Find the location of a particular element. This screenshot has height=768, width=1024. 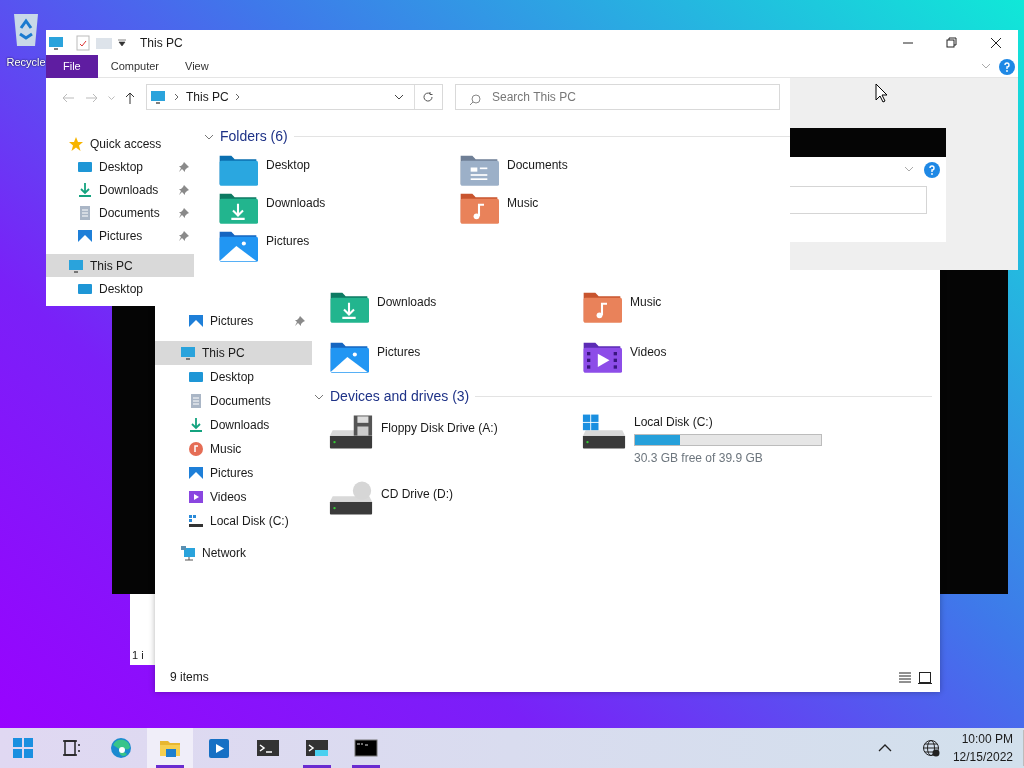

video-folder-icon is located at coordinates (602, 357).